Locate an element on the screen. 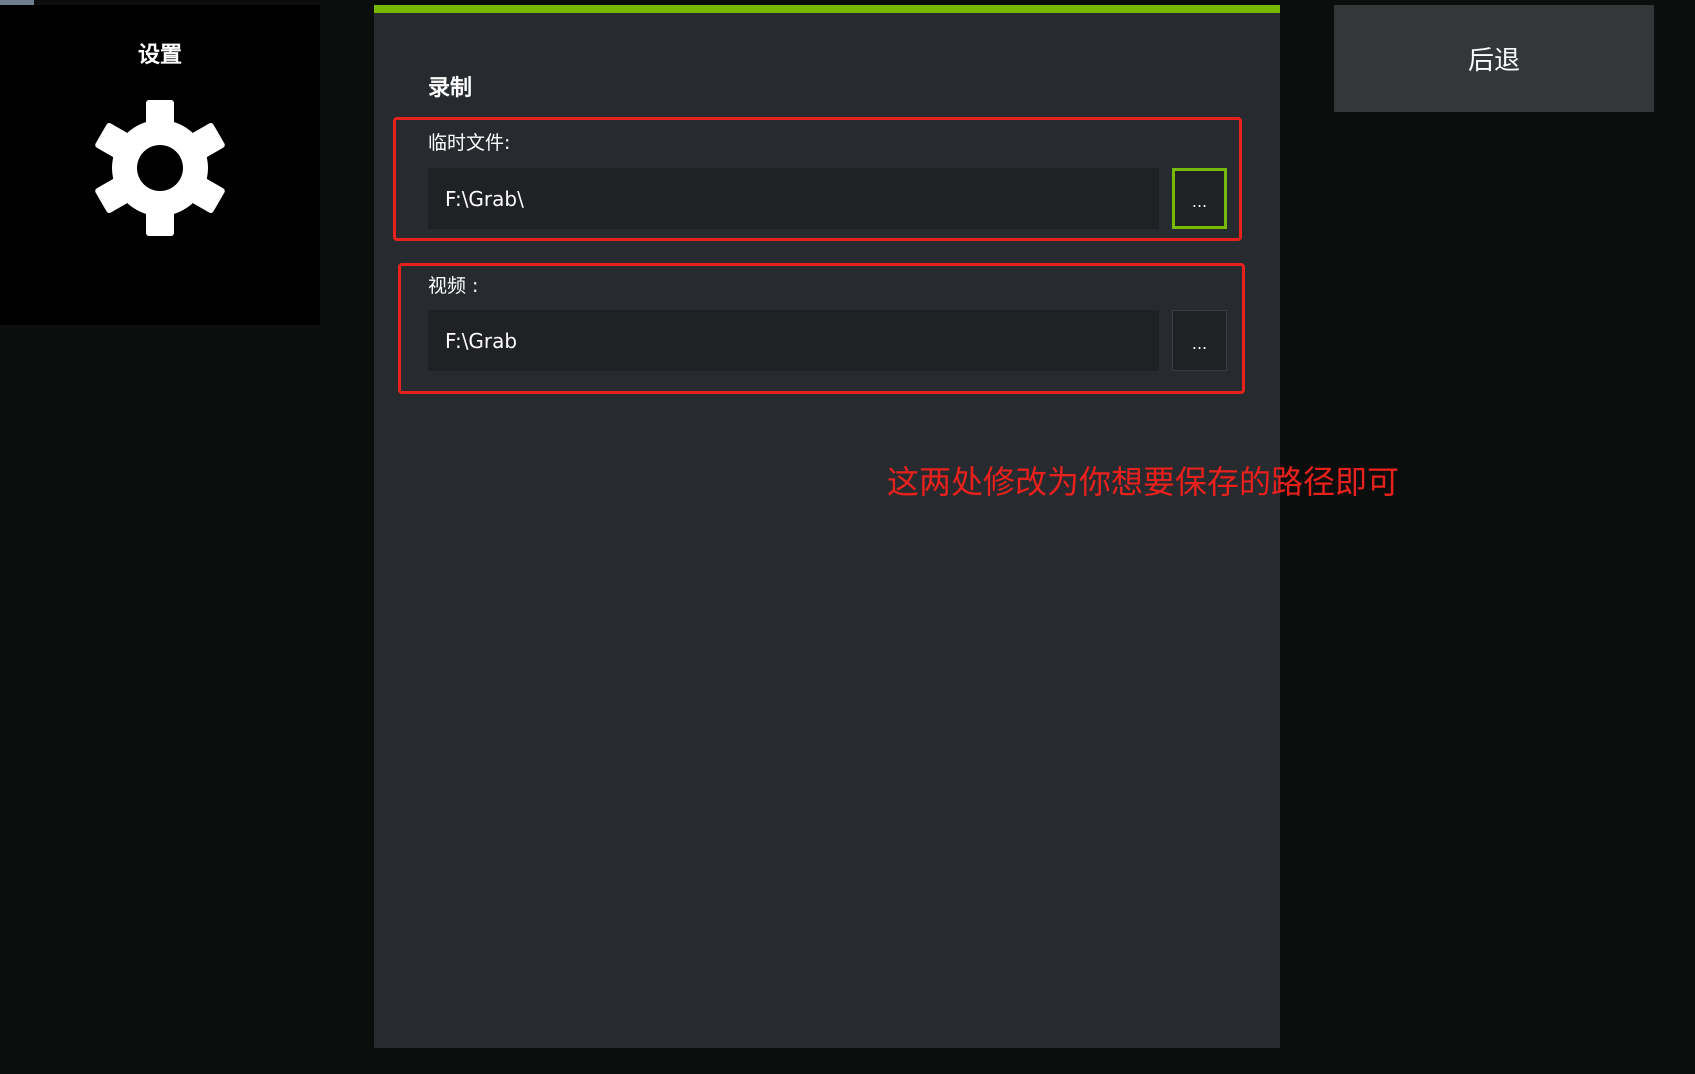 The width and height of the screenshot is (1695, 1074). temp-files-path-input is located at coordinates (793, 198).